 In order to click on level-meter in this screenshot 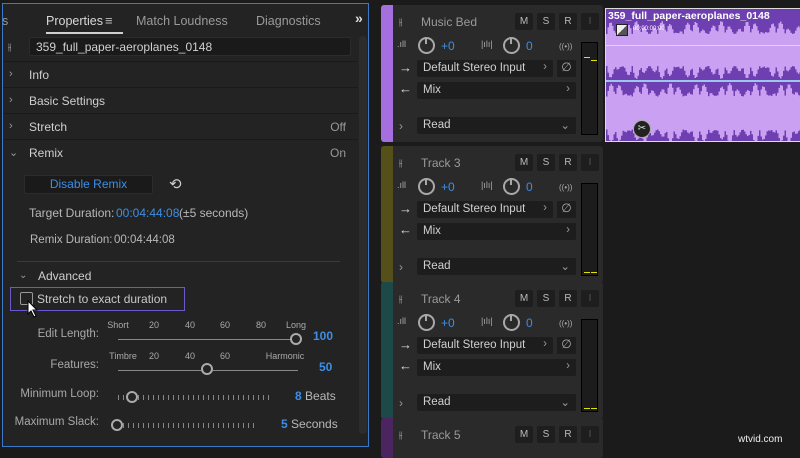, I will do `click(589, 229)`.